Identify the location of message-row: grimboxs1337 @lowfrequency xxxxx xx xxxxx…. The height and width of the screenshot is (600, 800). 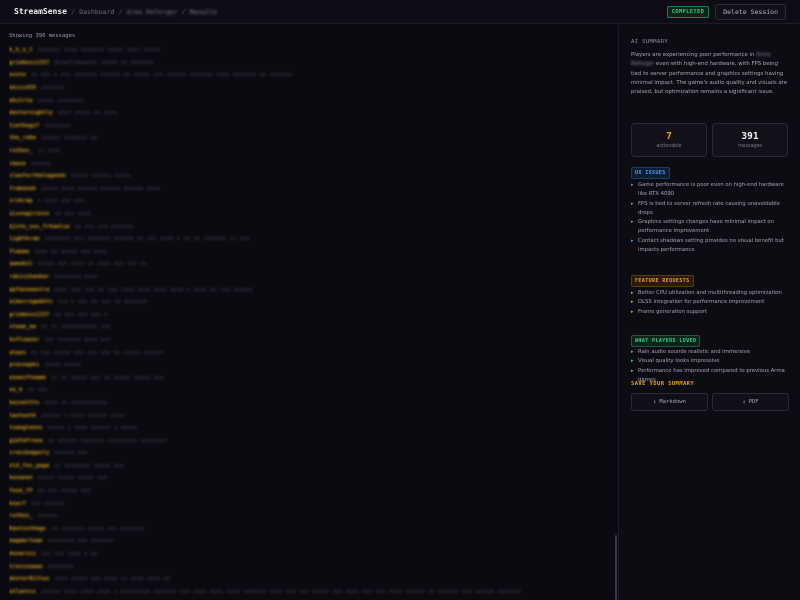
(309, 63).